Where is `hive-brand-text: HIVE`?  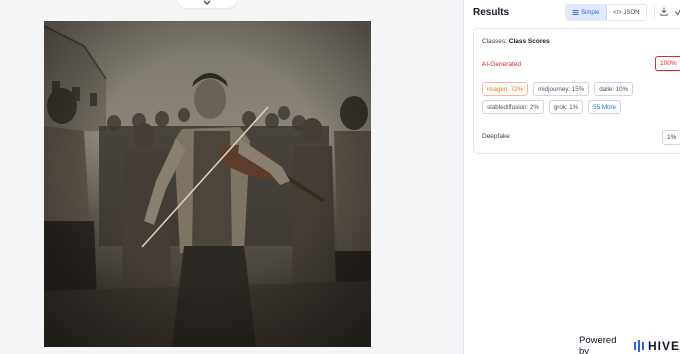 hive-brand-text: HIVE is located at coordinates (663, 346).